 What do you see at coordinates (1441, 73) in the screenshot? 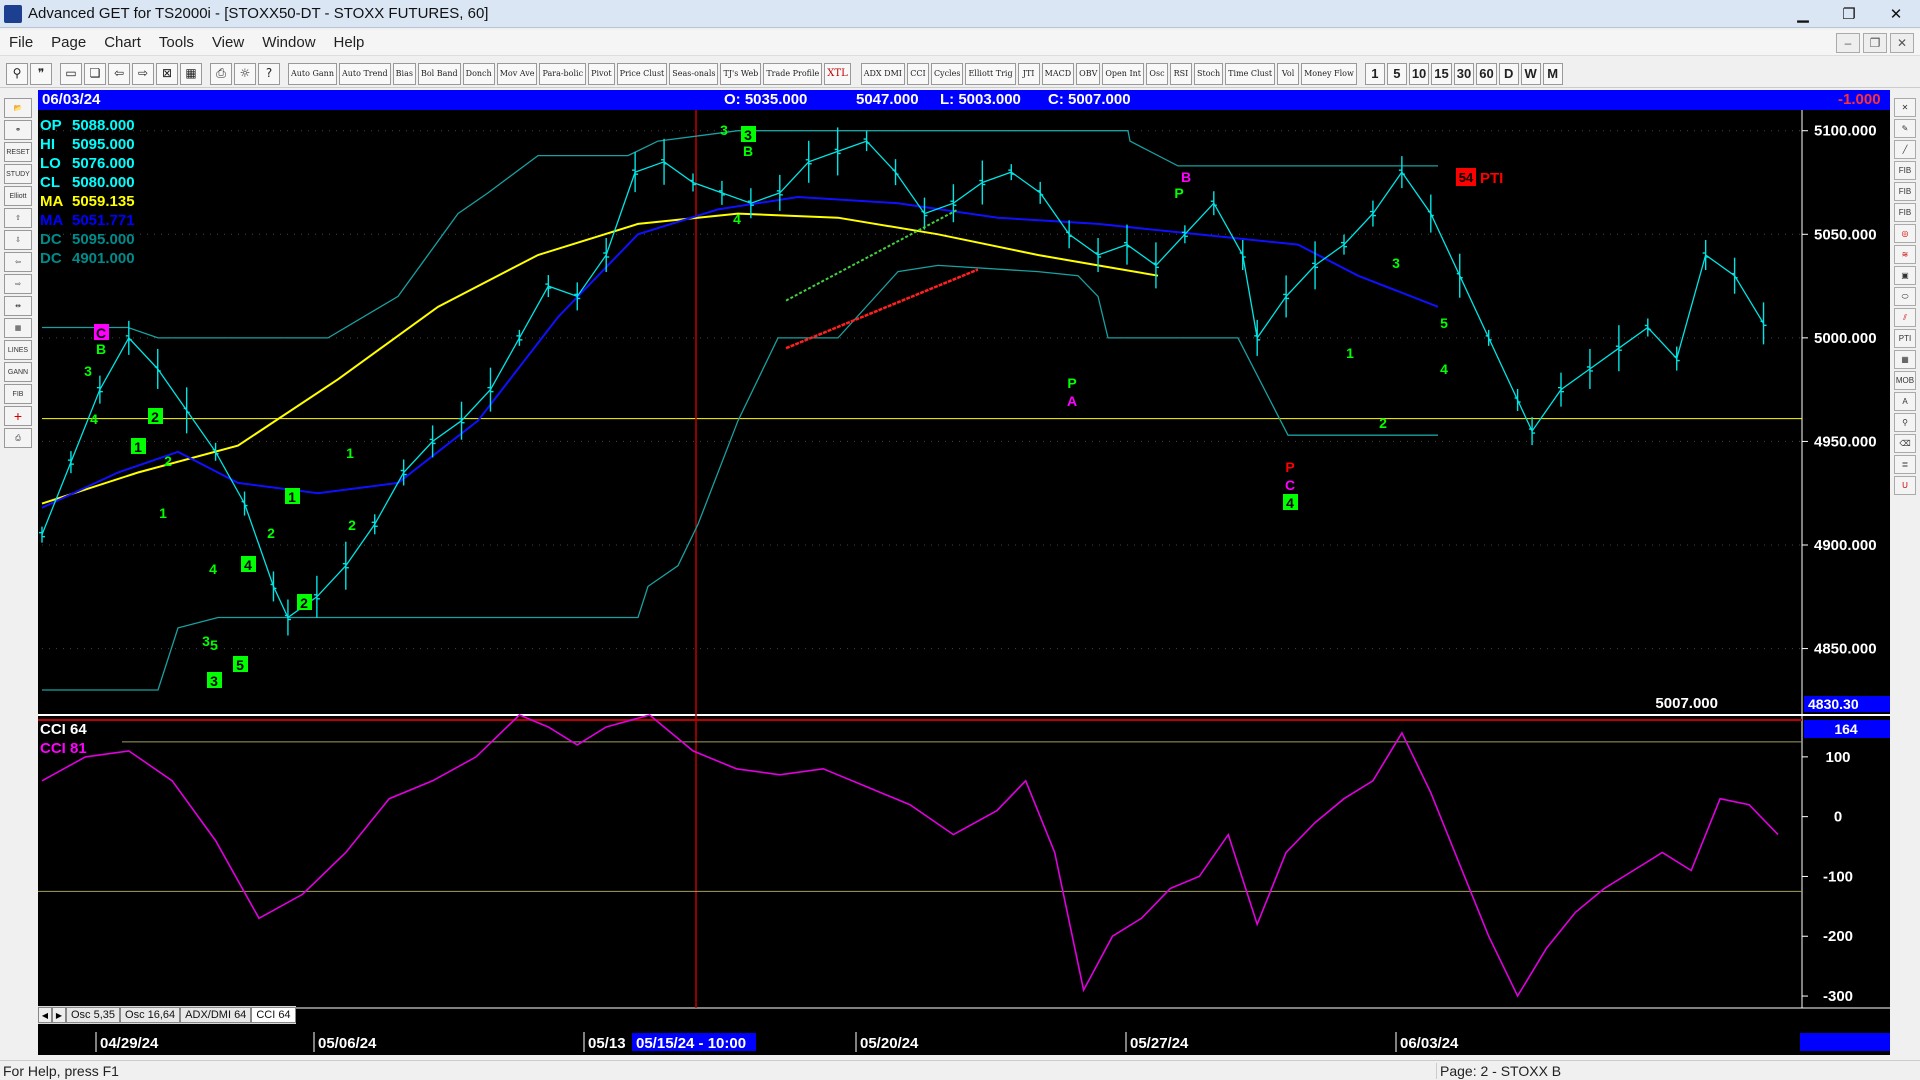
I see `timeframe-button-15: 15` at bounding box center [1441, 73].